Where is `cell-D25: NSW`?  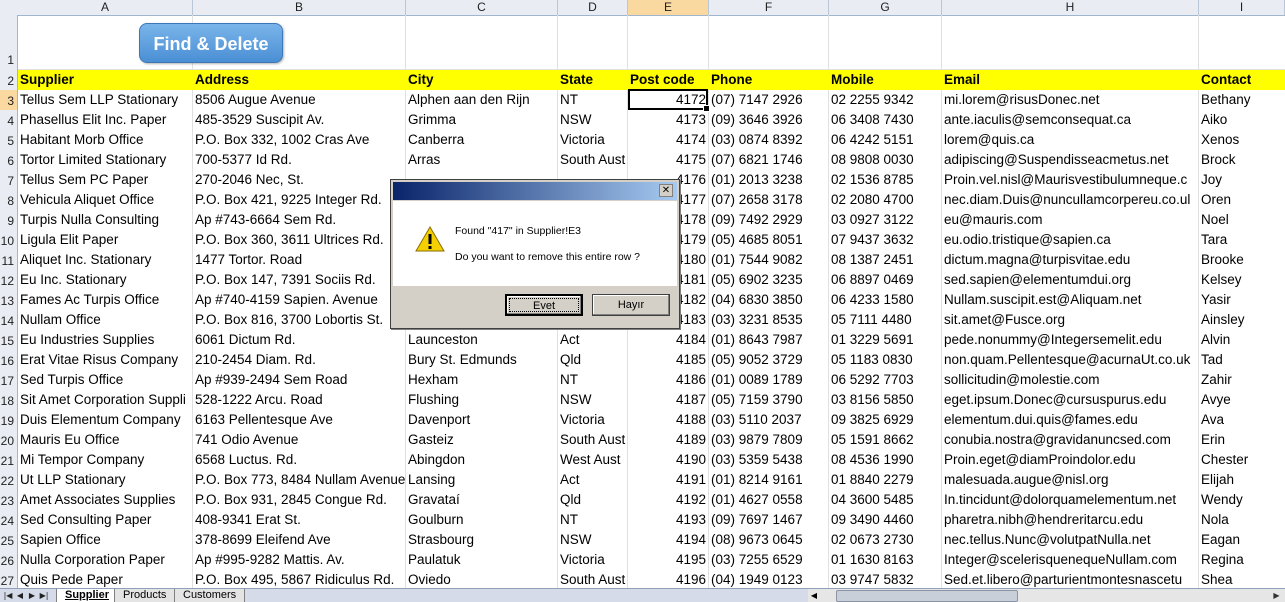 cell-D25: NSW is located at coordinates (593, 540).